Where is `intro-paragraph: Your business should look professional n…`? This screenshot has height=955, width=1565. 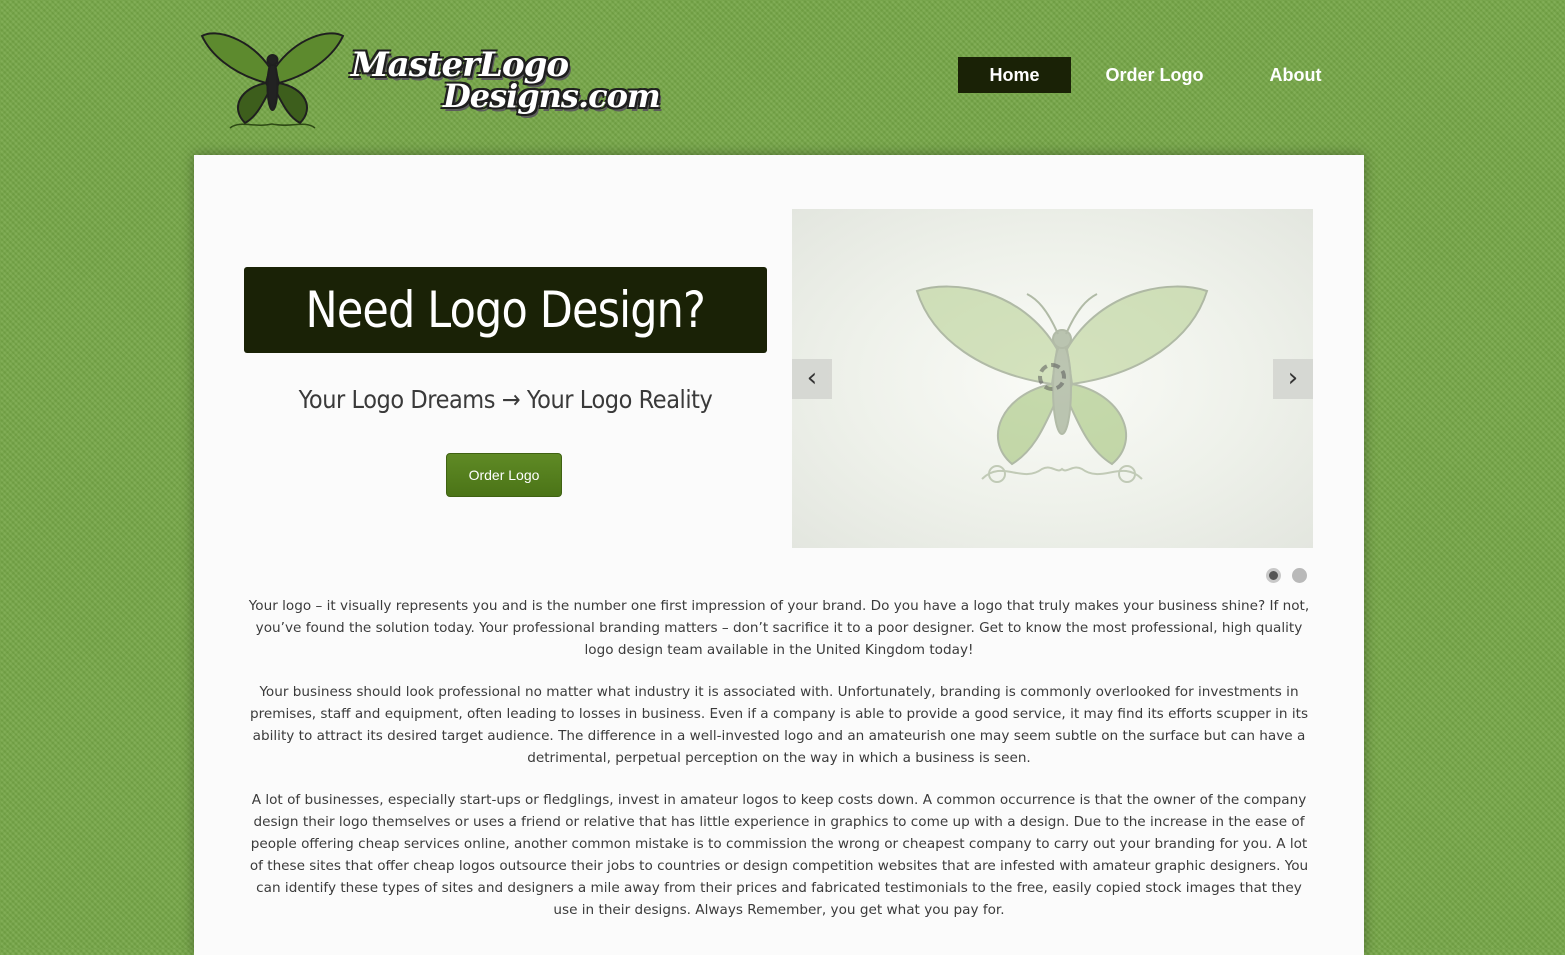 intro-paragraph: Your business should look professional n… is located at coordinates (779, 725).